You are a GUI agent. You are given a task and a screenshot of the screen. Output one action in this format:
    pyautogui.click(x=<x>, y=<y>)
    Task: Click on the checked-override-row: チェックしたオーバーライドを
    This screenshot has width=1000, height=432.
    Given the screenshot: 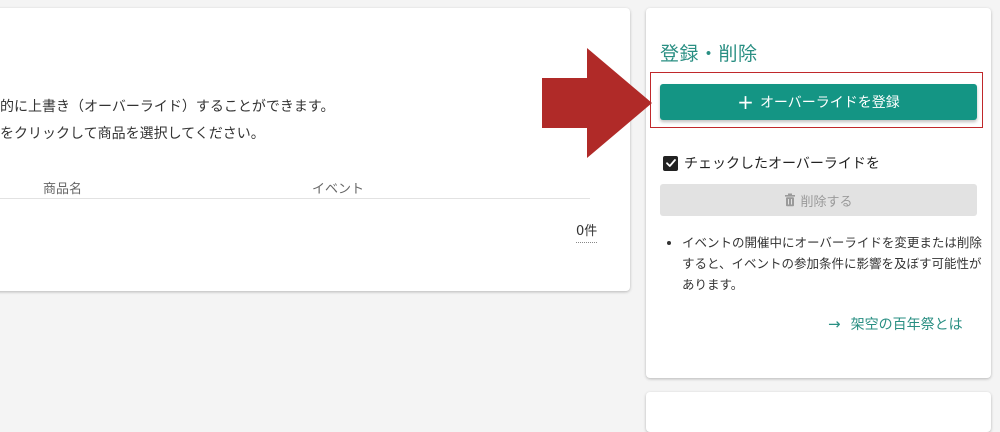 What is the action you would take?
    pyautogui.click(x=771, y=163)
    